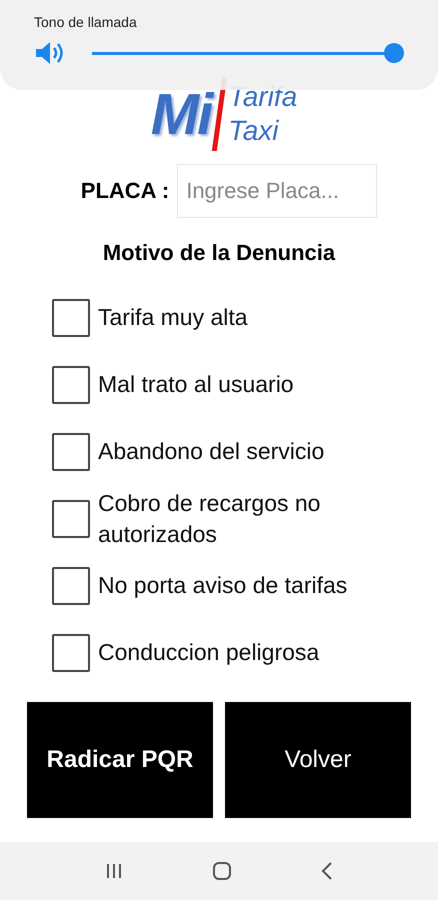 The image size is (438, 900). I want to click on checkbox-label: Mal trato al usuario, so click(196, 384).